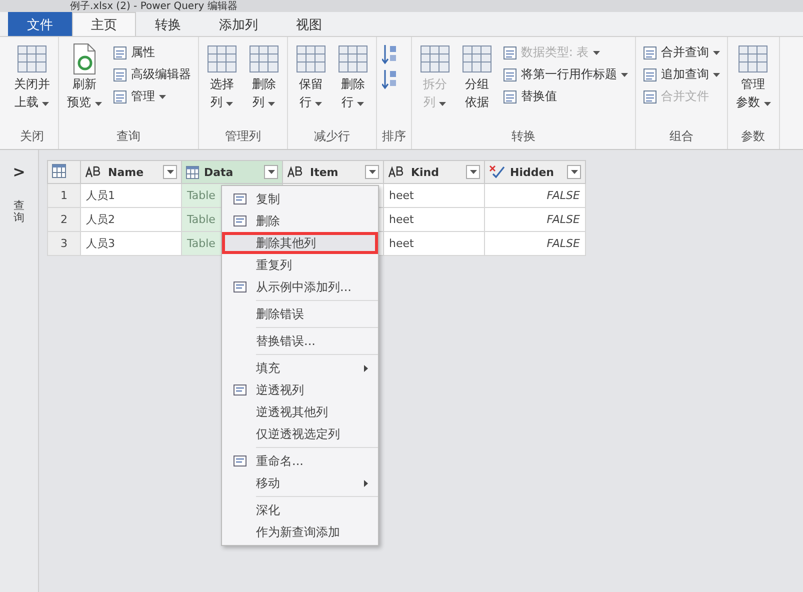  What do you see at coordinates (300, 412) in the screenshot?
I see `menu-item: 逆透视其他列` at bounding box center [300, 412].